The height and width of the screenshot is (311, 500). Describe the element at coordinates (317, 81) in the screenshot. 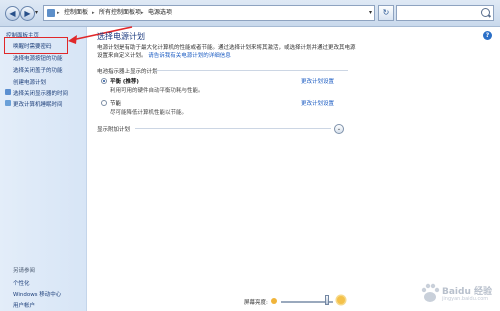

I see `plan-balanced-settings-link: 更改计划设置` at that location.